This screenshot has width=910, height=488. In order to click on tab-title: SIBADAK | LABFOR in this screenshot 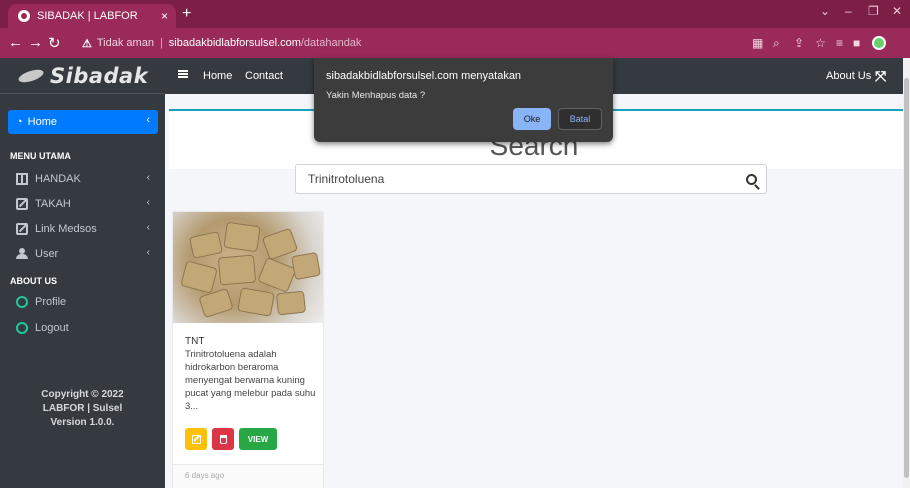, I will do `click(87, 16)`.